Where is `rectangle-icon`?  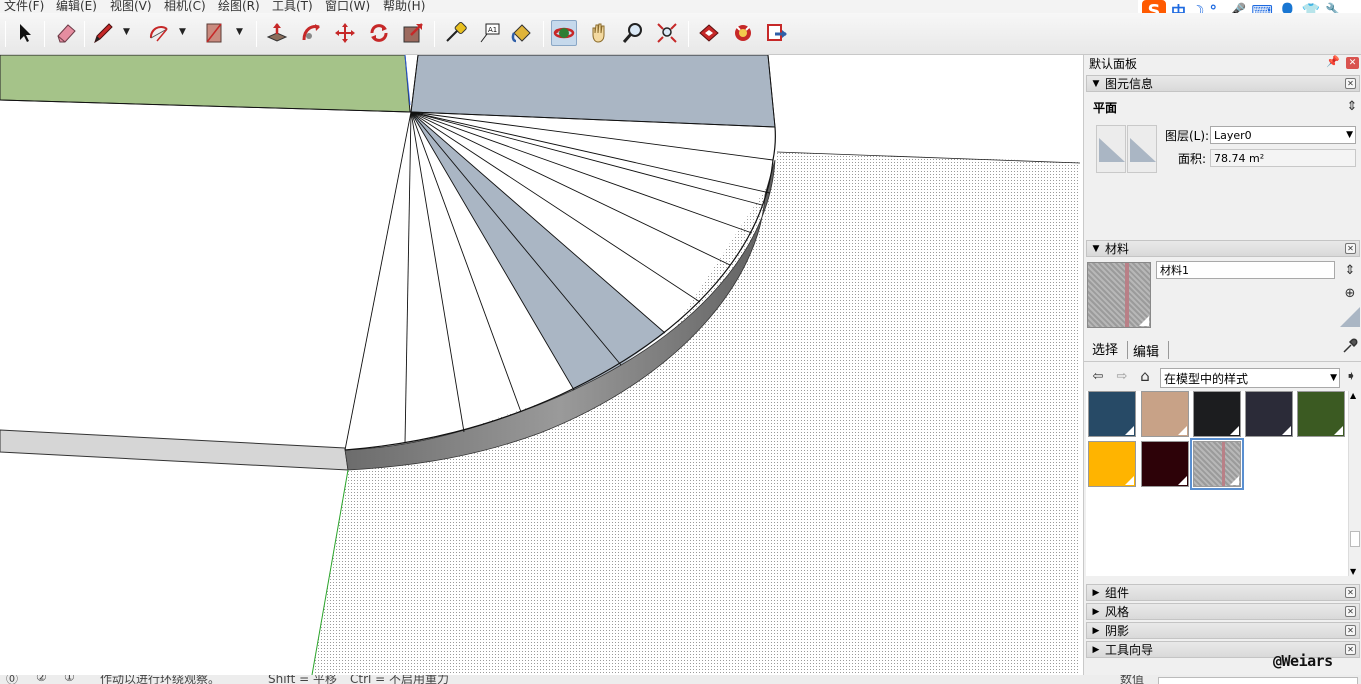 rectangle-icon is located at coordinates (214, 33).